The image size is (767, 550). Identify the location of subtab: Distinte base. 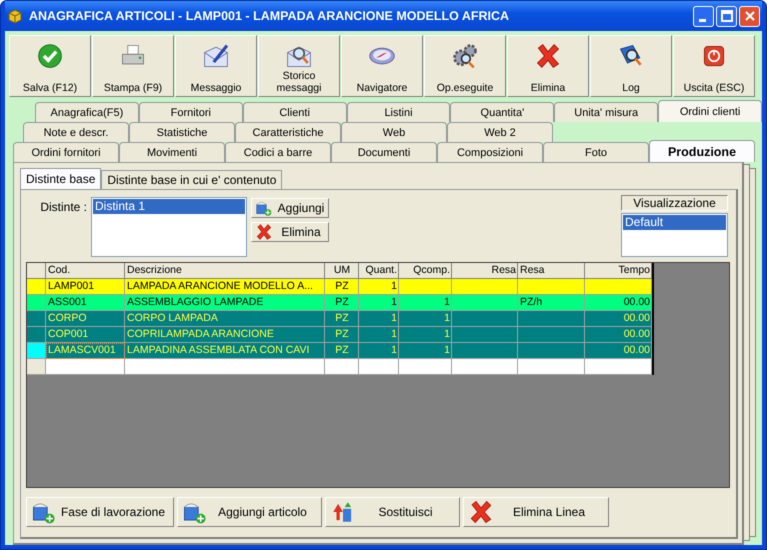
(61, 178).